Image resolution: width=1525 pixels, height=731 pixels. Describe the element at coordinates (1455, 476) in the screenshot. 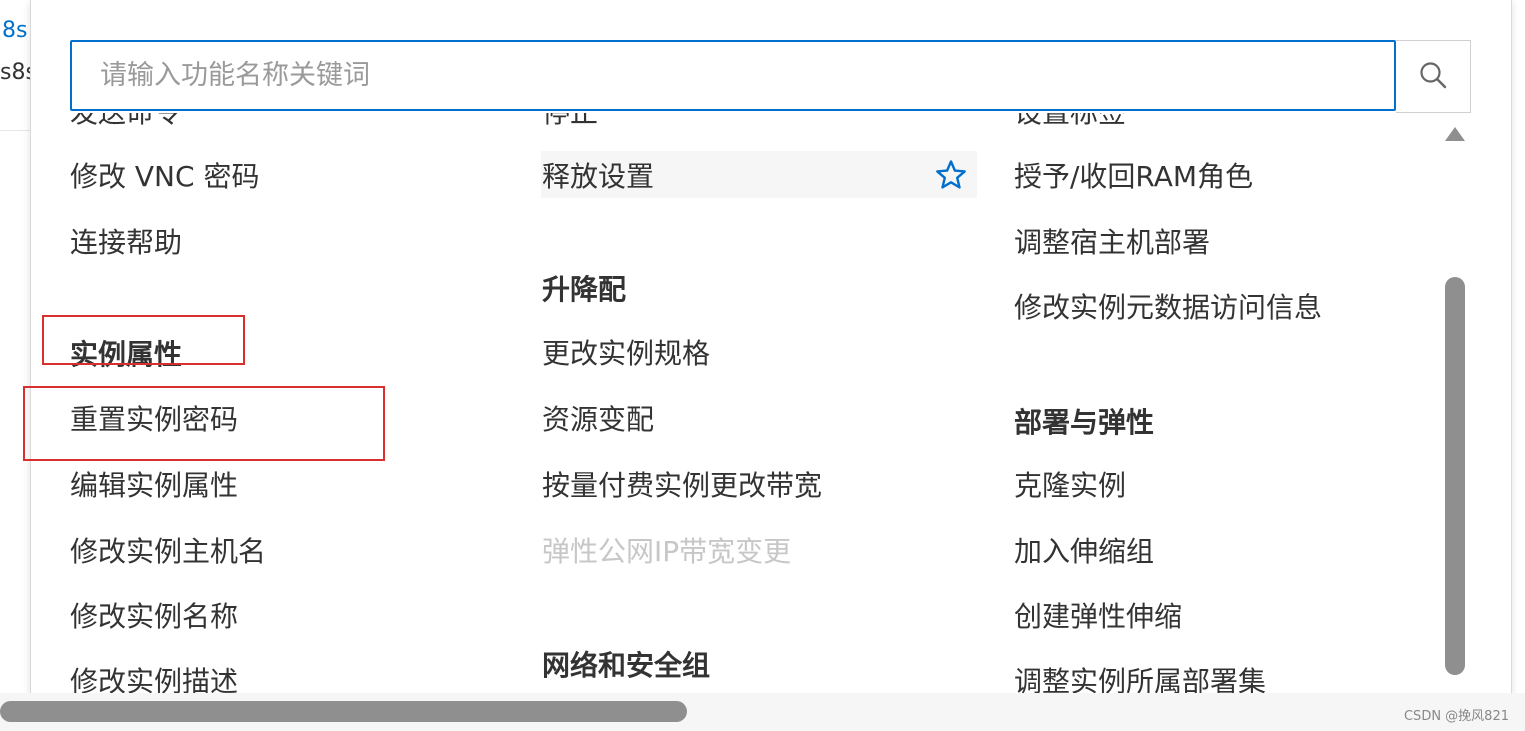

I see `vertical-scrollbar-thumb` at that location.